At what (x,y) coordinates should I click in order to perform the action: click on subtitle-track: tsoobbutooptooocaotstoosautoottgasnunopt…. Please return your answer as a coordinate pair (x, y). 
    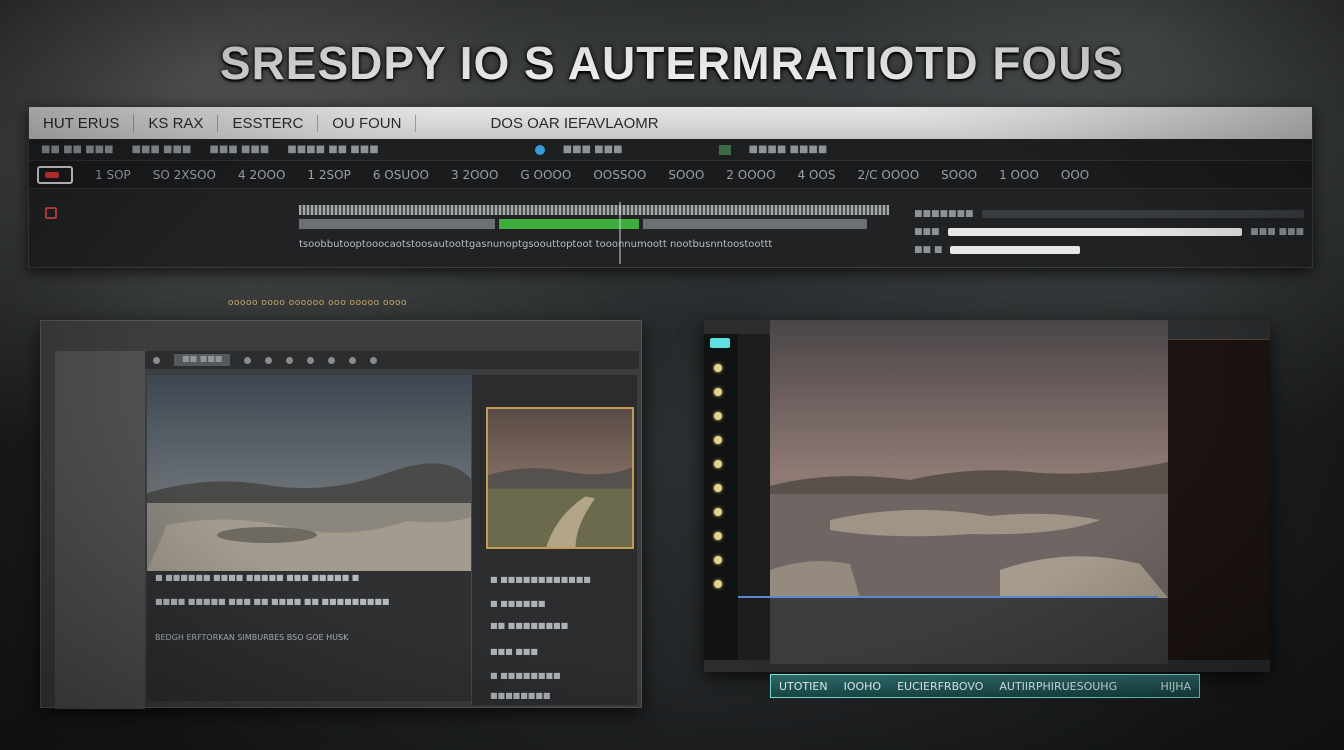
    Looking at the image, I should click on (594, 244).